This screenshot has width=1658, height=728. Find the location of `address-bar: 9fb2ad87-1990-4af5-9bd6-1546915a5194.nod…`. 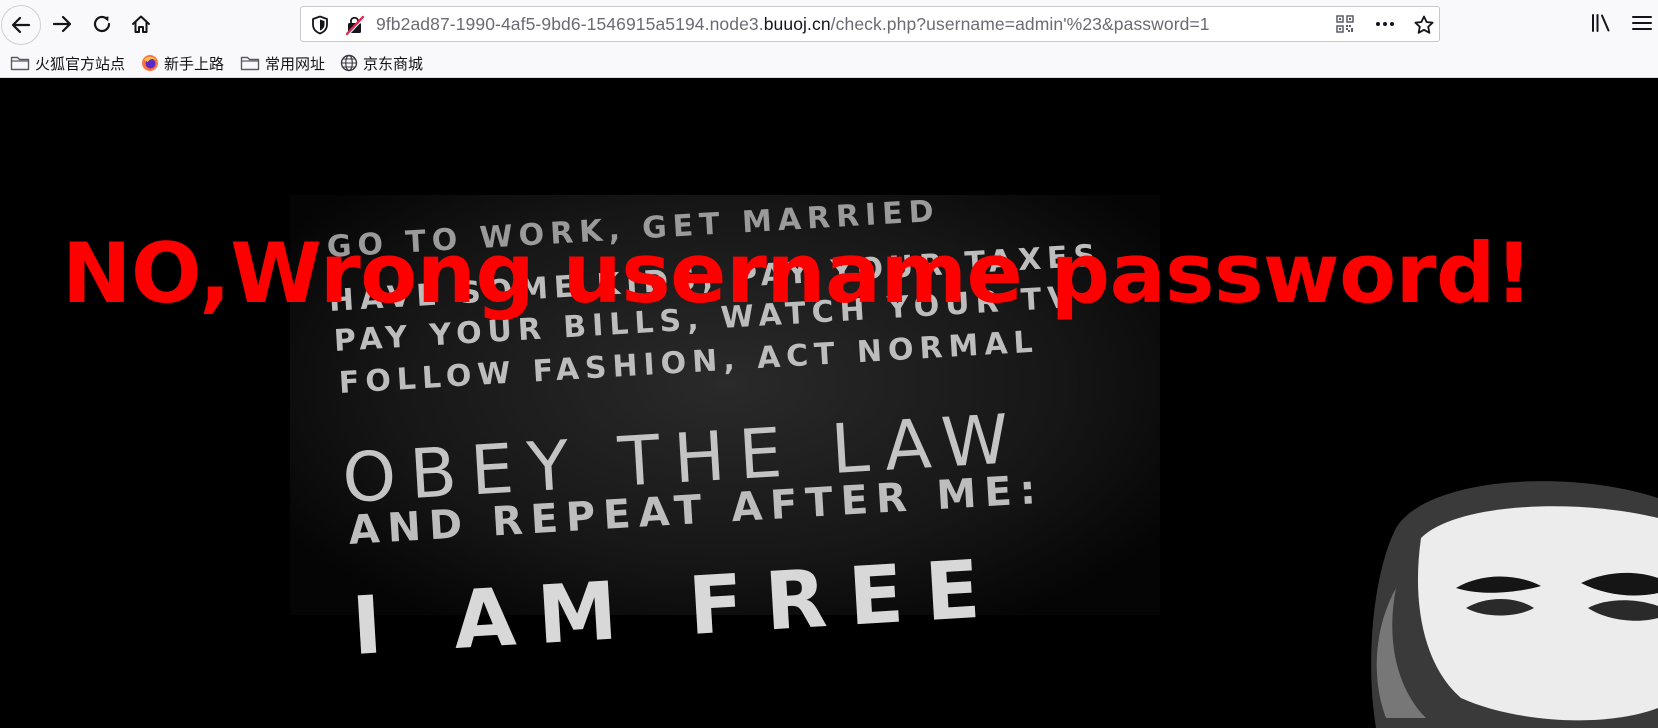

address-bar: 9fb2ad87-1990-4af5-9bd6-1546915a5194.nod… is located at coordinates (870, 24).